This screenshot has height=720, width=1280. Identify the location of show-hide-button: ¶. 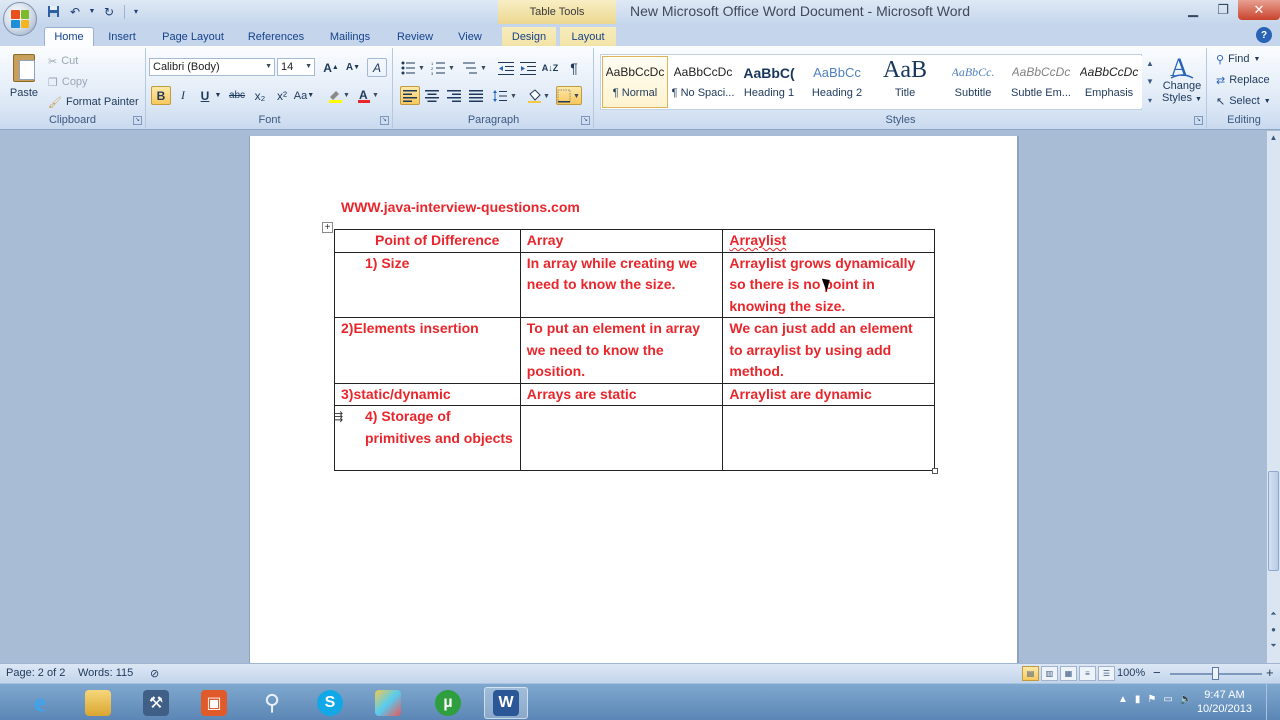
(574, 67).